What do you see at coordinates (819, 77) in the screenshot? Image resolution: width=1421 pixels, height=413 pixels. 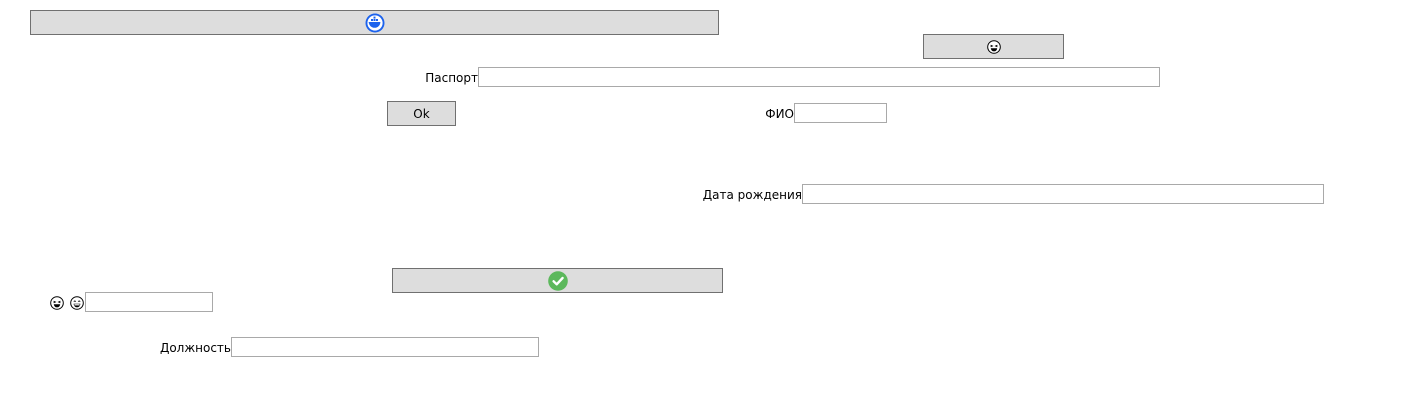 I see `passport-field` at bounding box center [819, 77].